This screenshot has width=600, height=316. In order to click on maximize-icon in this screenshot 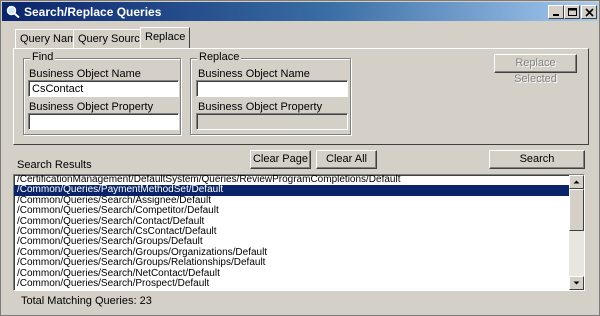, I will do `click(572, 12)`.